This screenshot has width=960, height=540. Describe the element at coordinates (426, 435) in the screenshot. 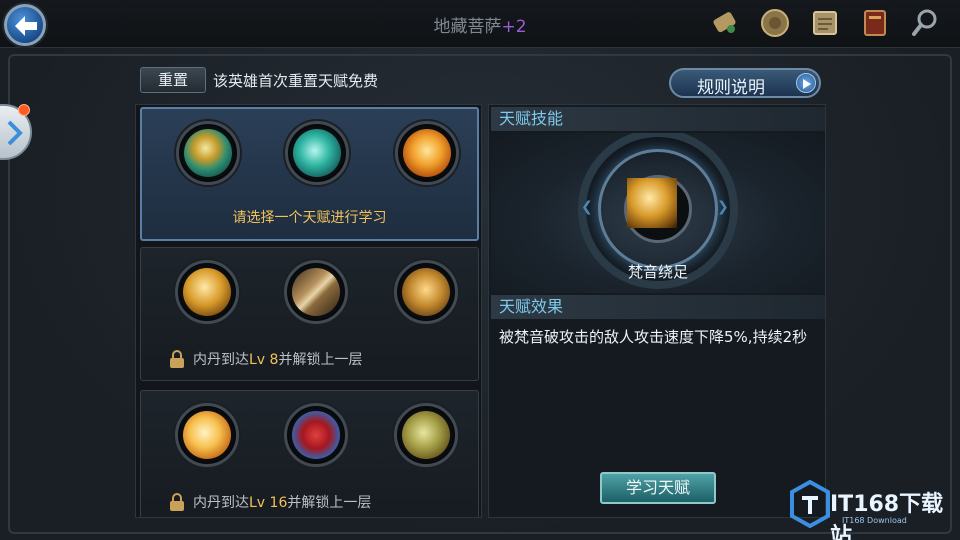

I see `leaf-icon` at that location.